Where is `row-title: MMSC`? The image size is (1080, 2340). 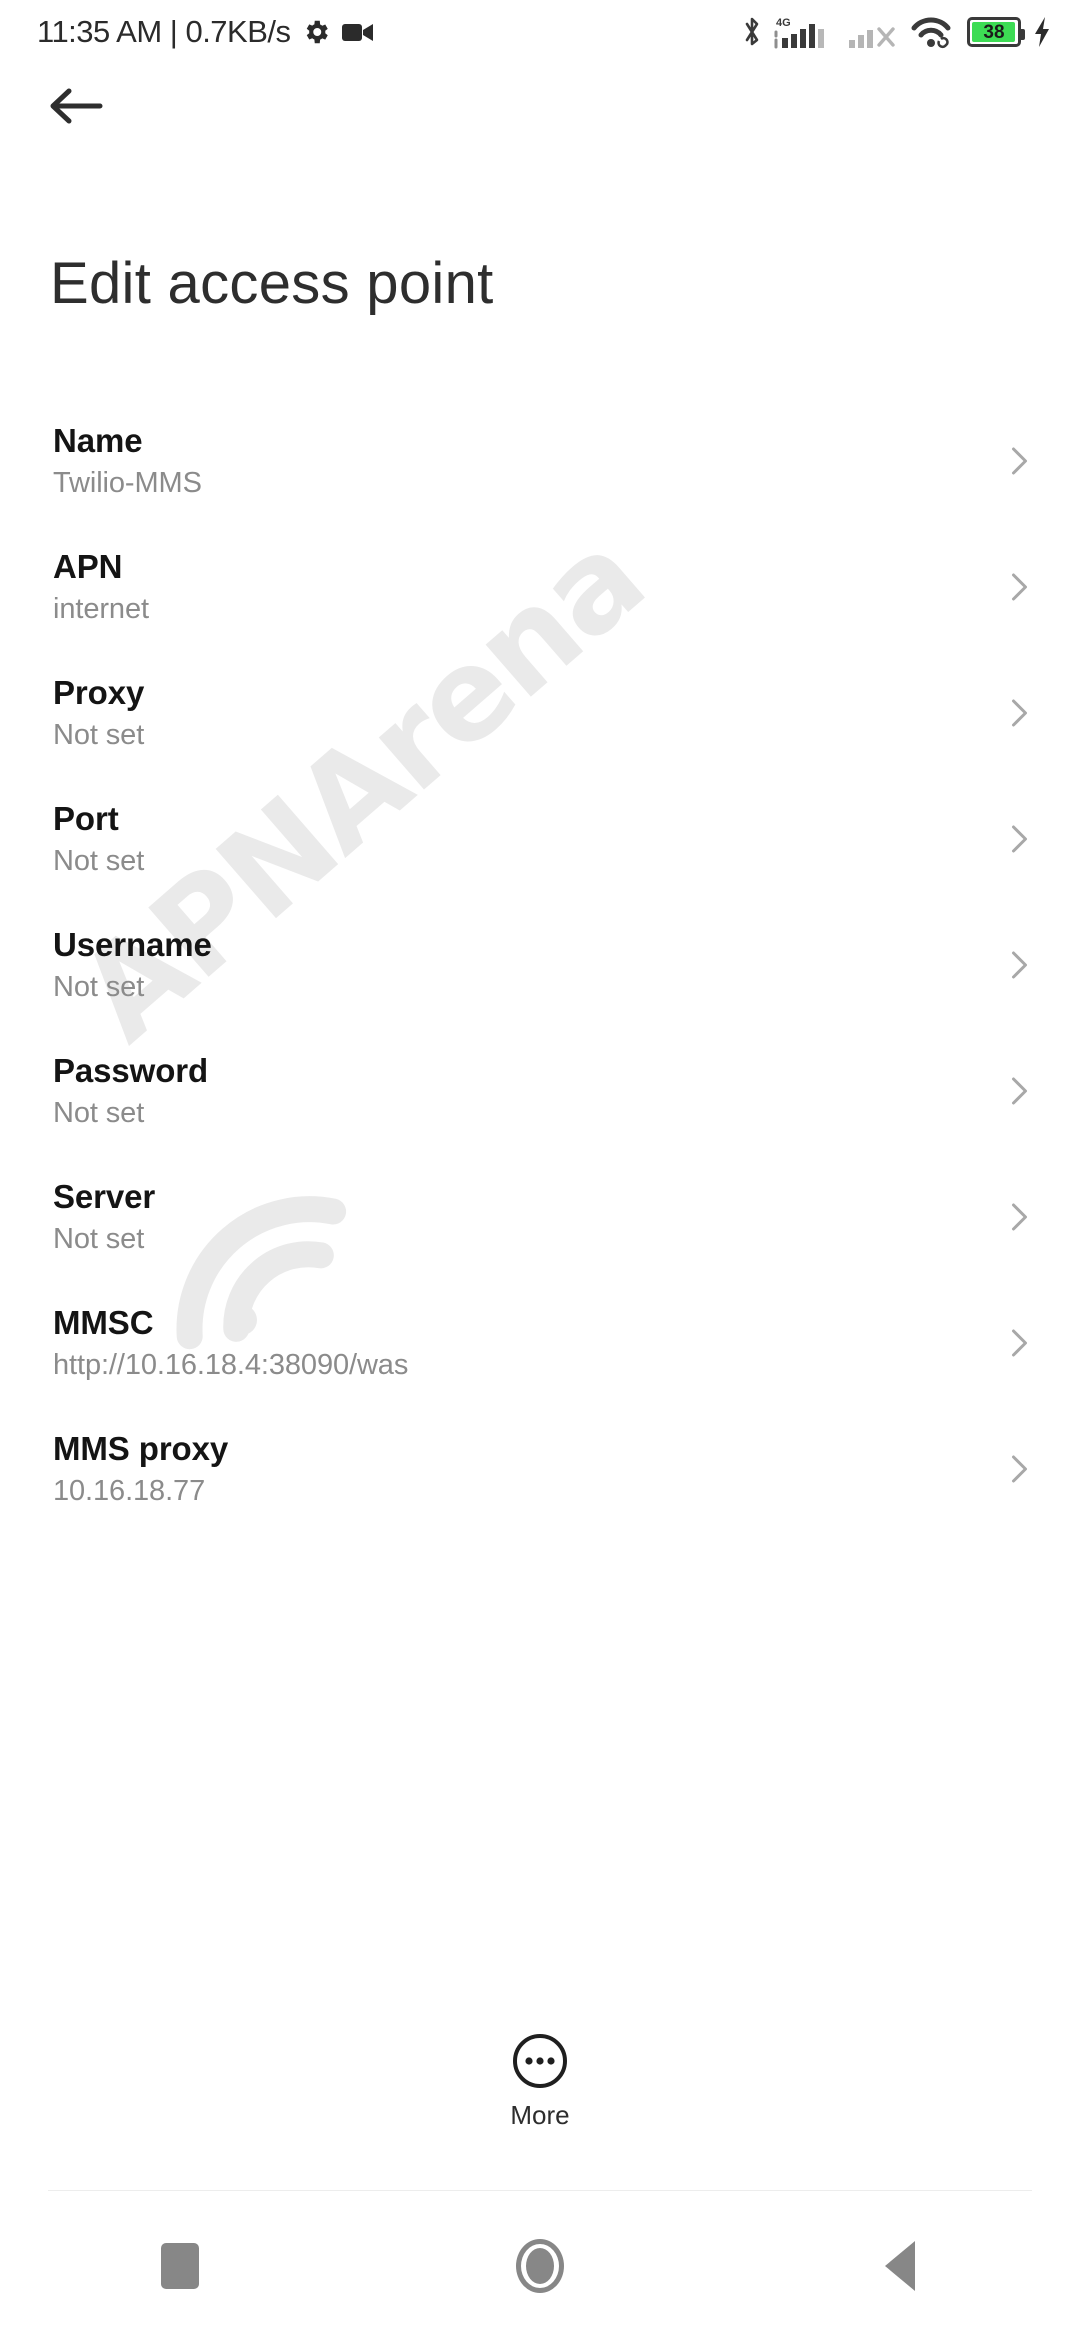
row-title: MMSC is located at coordinates (103, 1323).